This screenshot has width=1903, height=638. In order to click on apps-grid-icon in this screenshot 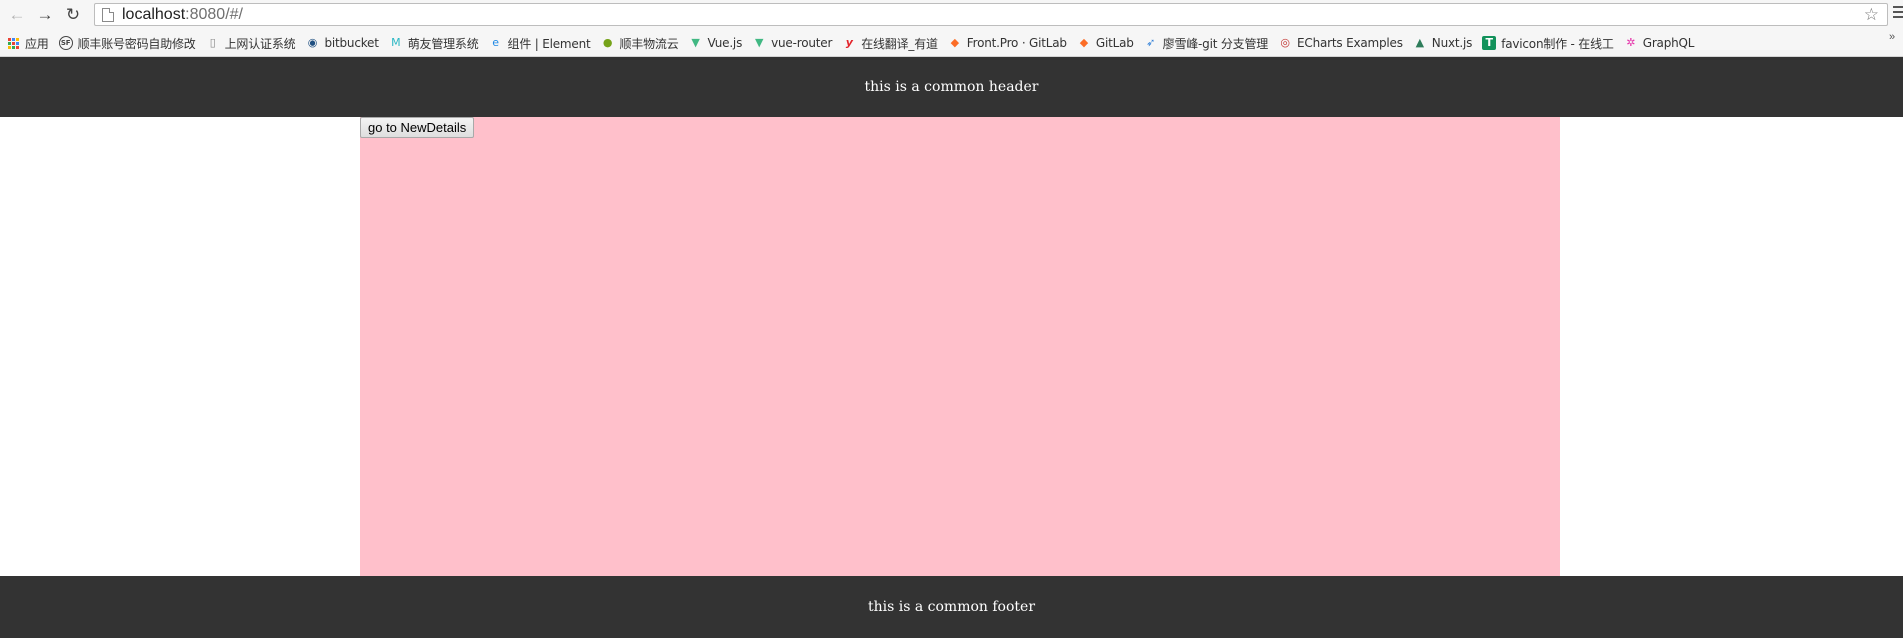, I will do `click(13, 43)`.